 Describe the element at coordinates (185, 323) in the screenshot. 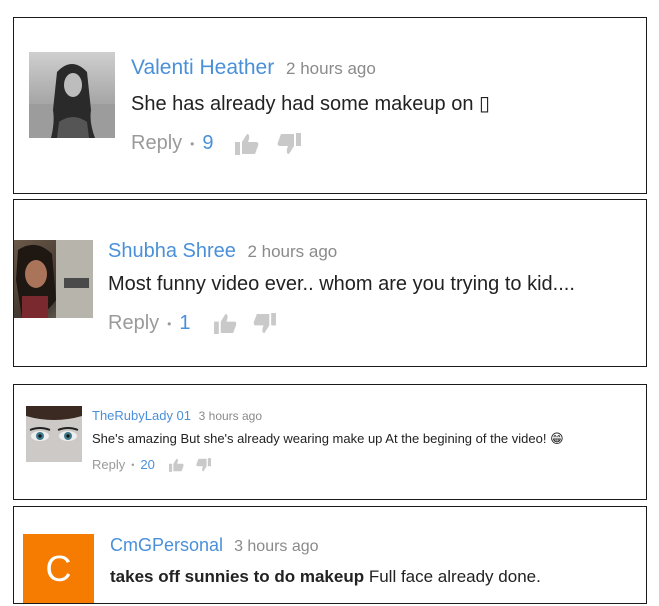

I see `like-count: 1` at that location.